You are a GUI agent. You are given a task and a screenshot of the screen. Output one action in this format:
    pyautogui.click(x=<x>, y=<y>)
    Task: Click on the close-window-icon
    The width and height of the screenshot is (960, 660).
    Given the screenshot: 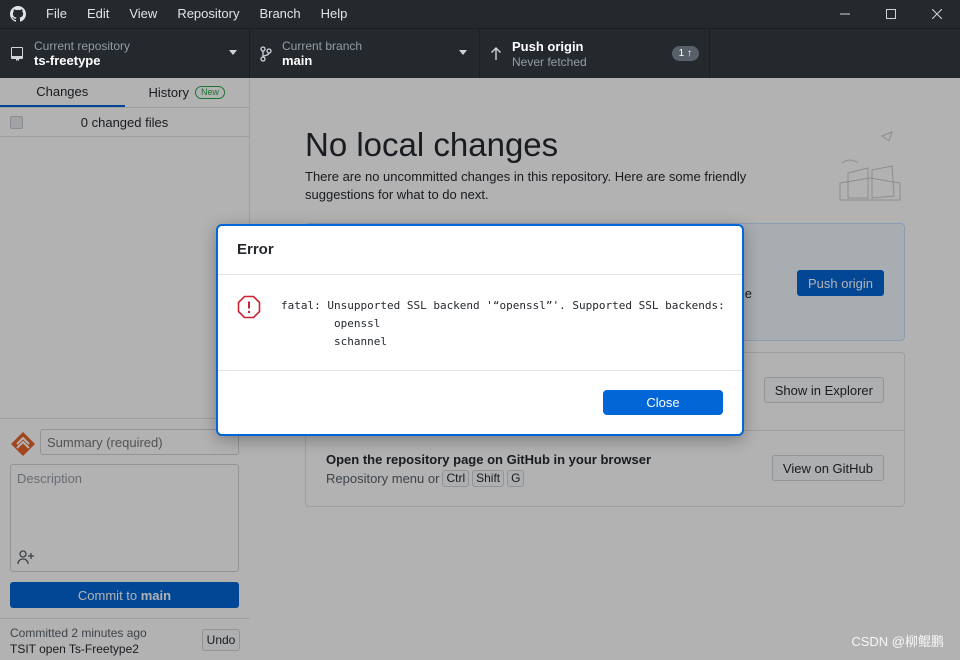 What is the action you would take?
    pyautogui.click(x=937, y=14)
    